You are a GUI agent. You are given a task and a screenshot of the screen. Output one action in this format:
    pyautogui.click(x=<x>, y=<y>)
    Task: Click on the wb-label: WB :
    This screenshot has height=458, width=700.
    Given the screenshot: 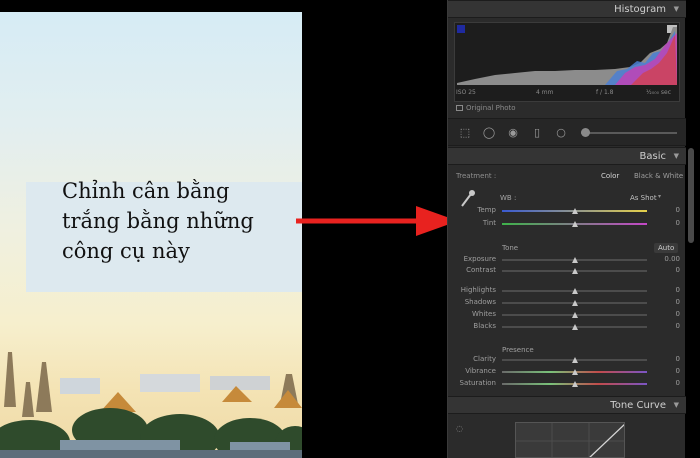 What is the action you would take?
    pyautogui.click(x=508, y=198)
    